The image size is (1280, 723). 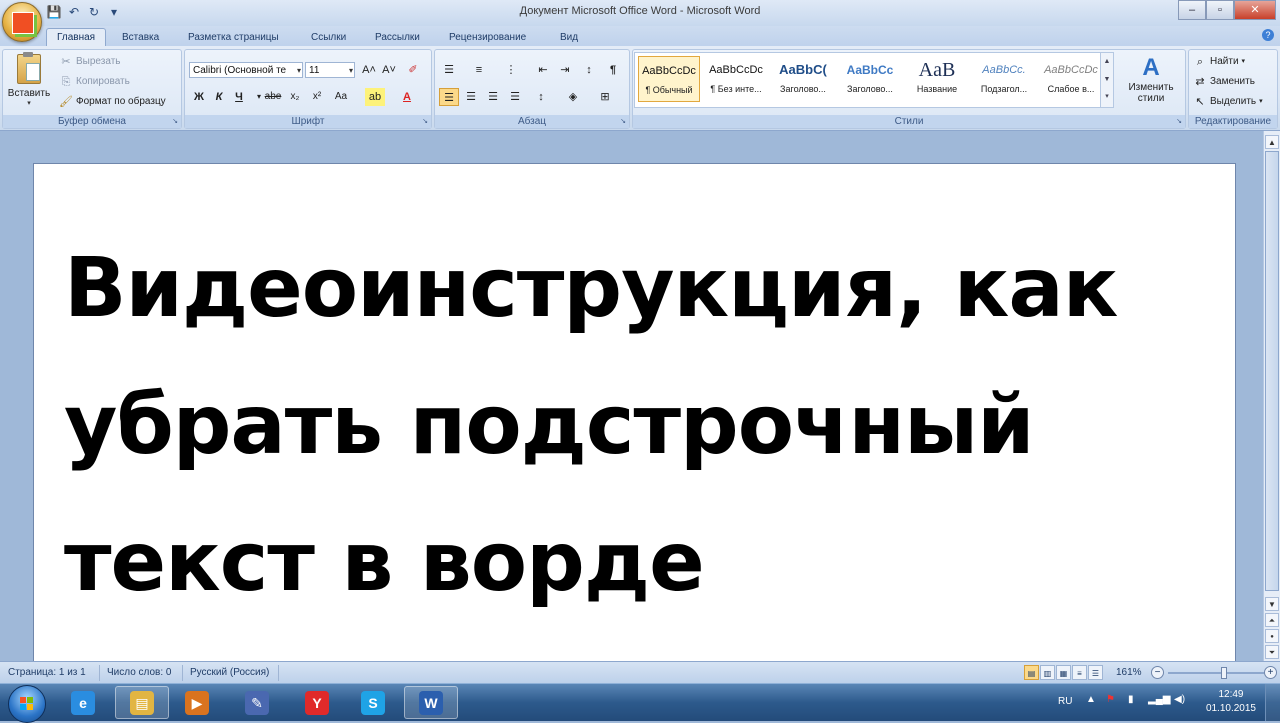 What do you see at coordinates (373, 702) in the screenshot?
I see `taskbar-app-skype: S` at bounding box center [373, 702].